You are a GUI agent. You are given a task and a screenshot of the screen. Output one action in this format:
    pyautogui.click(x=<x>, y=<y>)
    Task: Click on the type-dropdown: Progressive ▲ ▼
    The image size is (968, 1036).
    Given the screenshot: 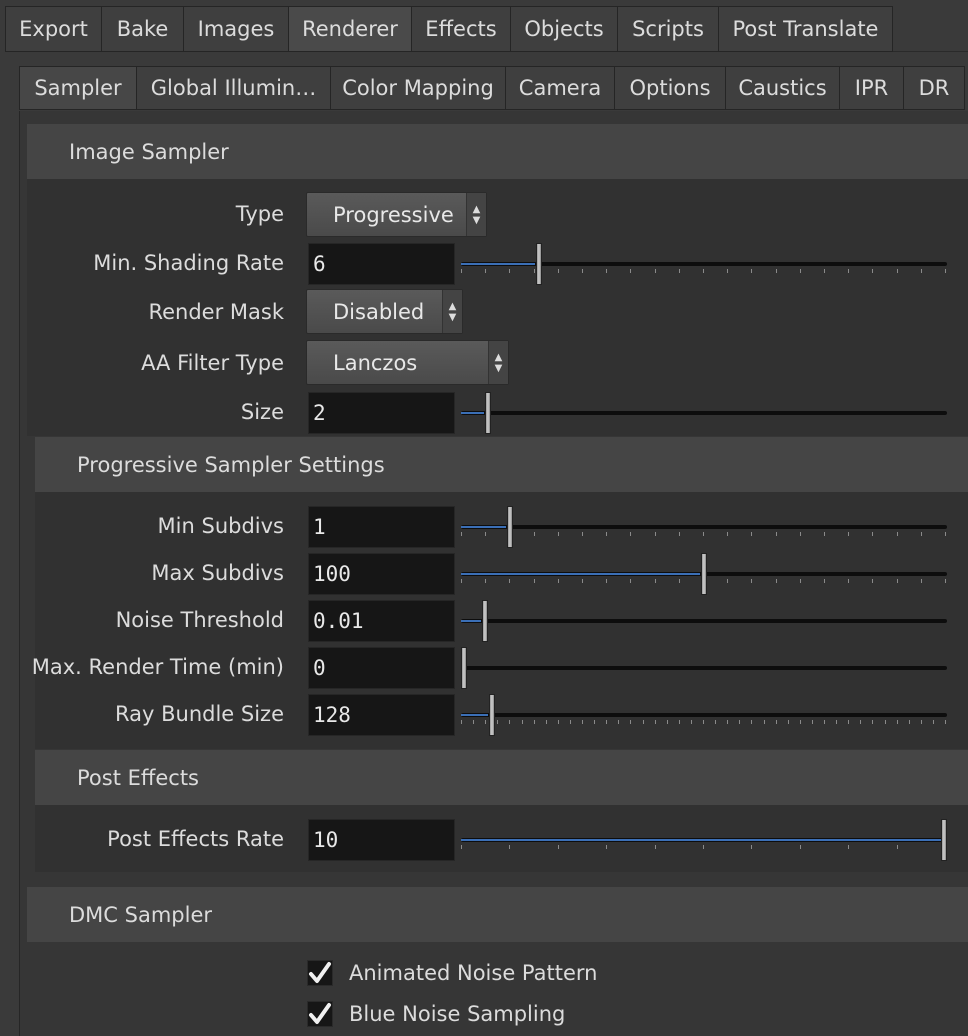 What is the action you would take?
    pyautogui.click(x=396, y=214)
    